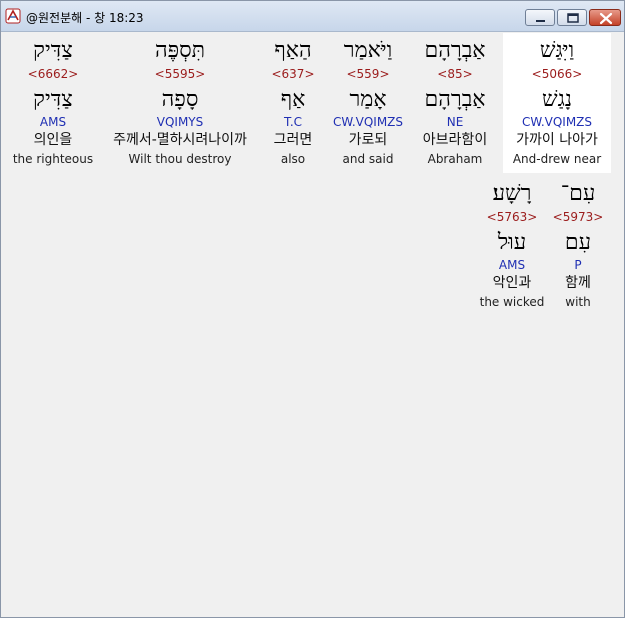 This screenshot has height=618, width=625. Describe the element at coordinates (180, 50) in the screenshot. I see `hebrew-surface-form: תִּסְפֶּה` at that location.